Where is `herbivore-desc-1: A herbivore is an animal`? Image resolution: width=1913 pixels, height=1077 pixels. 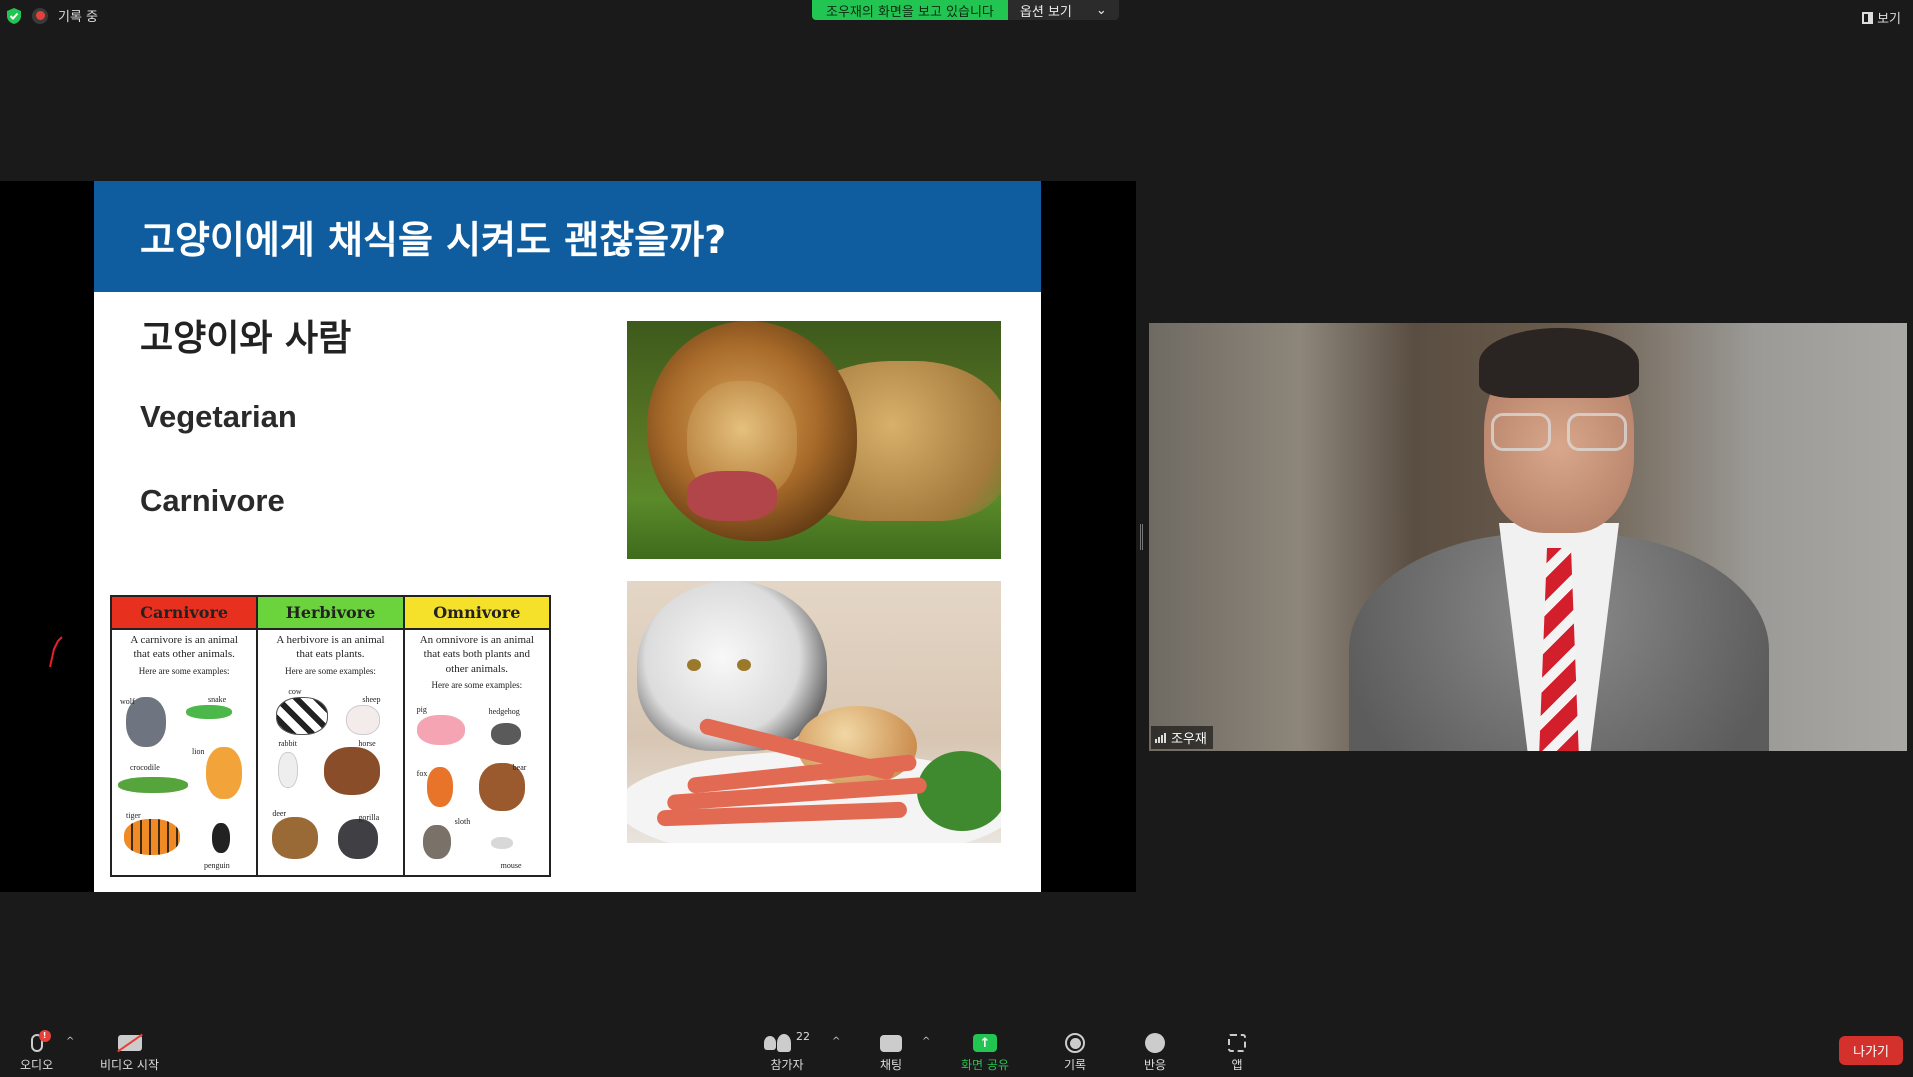 herbivore-desc-1: A herbivore is an animal is located at coordinates (330, 640).